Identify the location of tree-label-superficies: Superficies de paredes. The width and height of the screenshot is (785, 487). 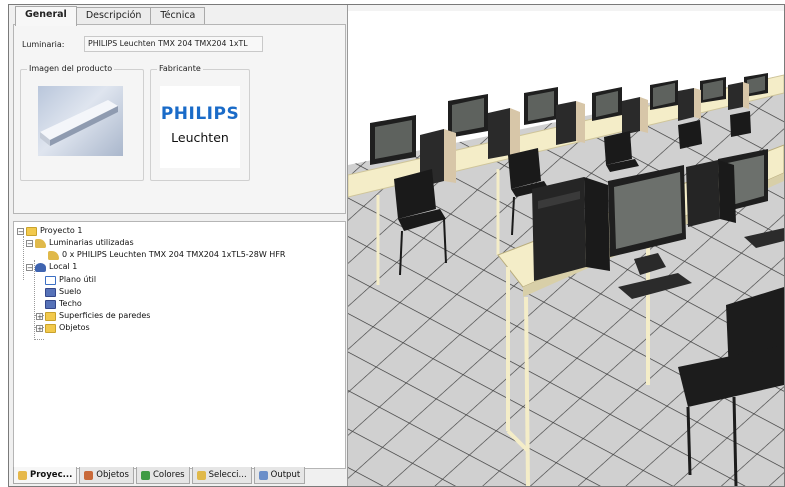
(105, 315).